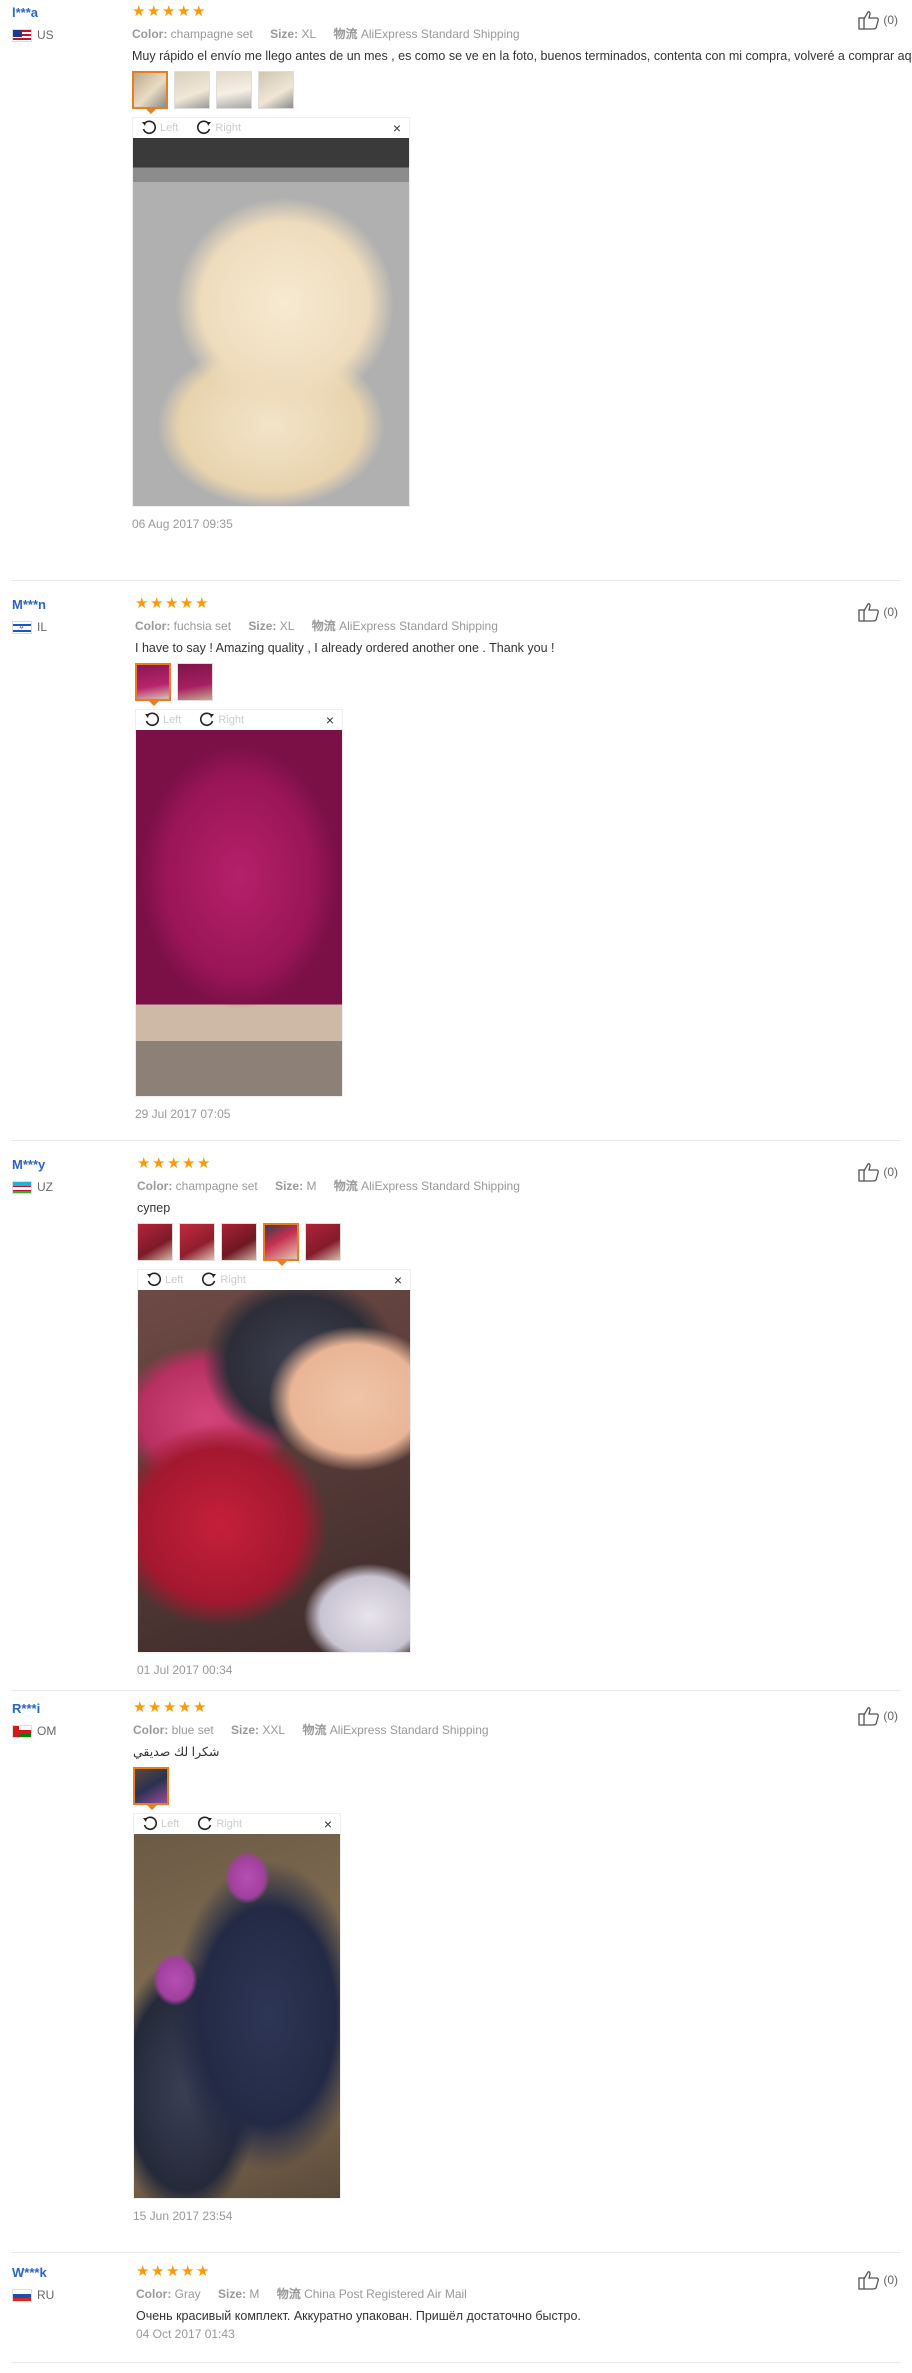 The width and height of the screenshot is (912, 2373). I want to click on reviewer-name: M***y, so click(67, 1165).